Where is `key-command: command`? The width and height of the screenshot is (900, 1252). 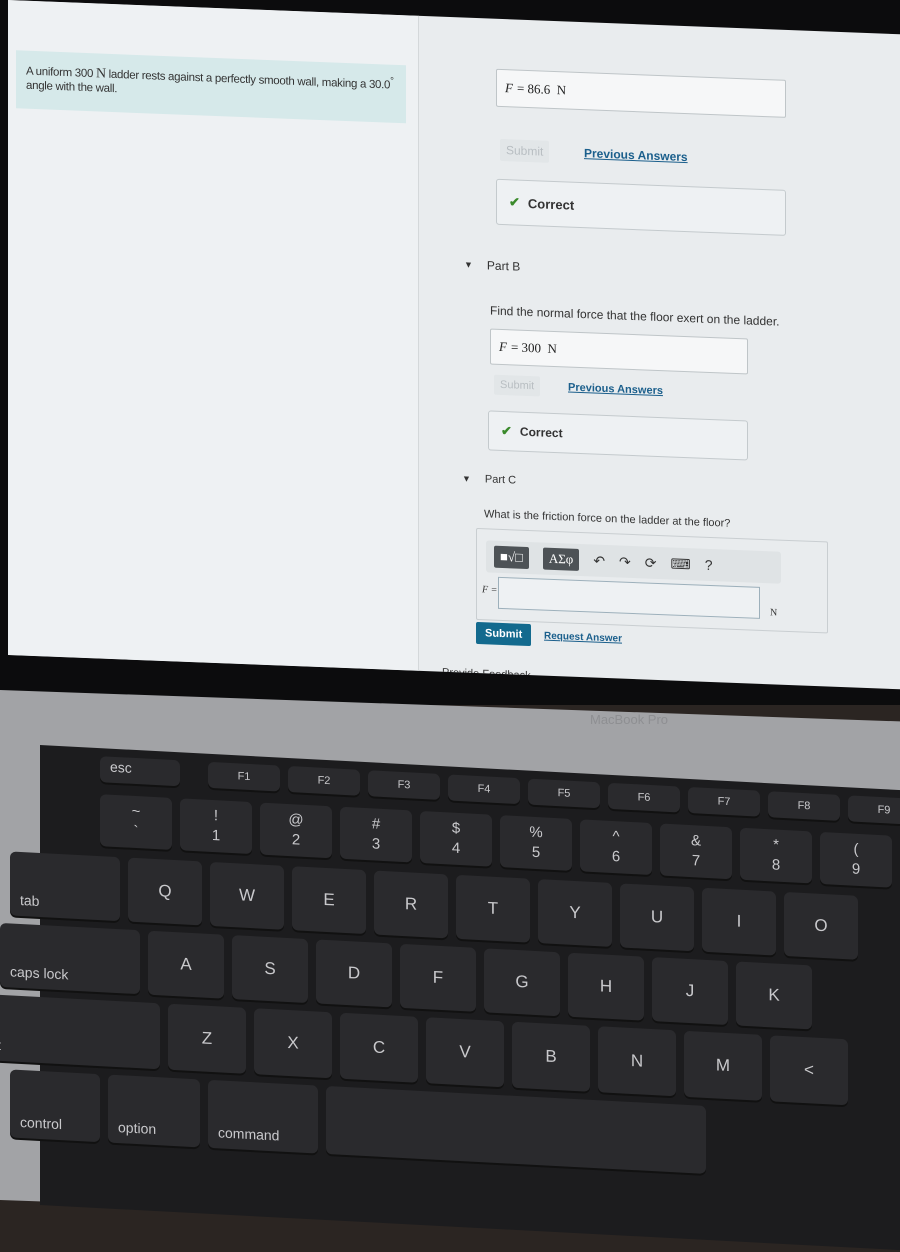 key-command: command is located at coordinates (263, 1116).